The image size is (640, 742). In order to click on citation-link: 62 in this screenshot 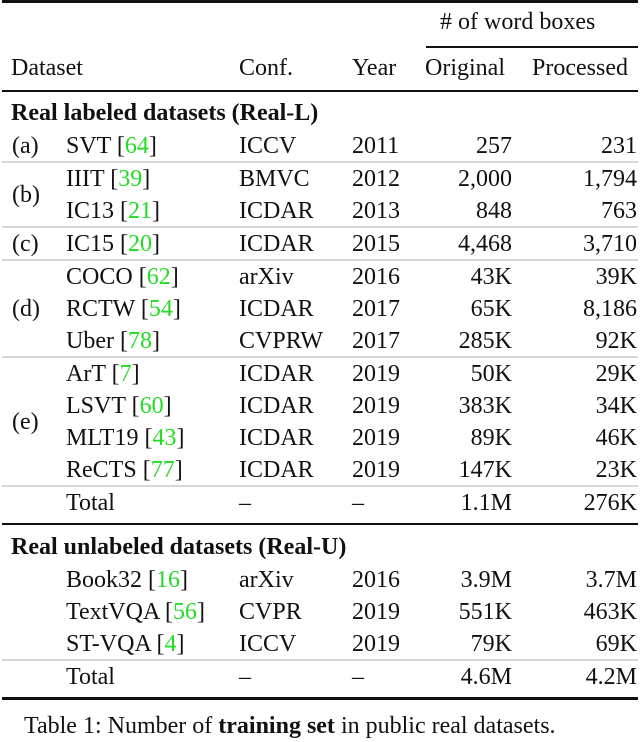, I will do `click(159, 277)`.